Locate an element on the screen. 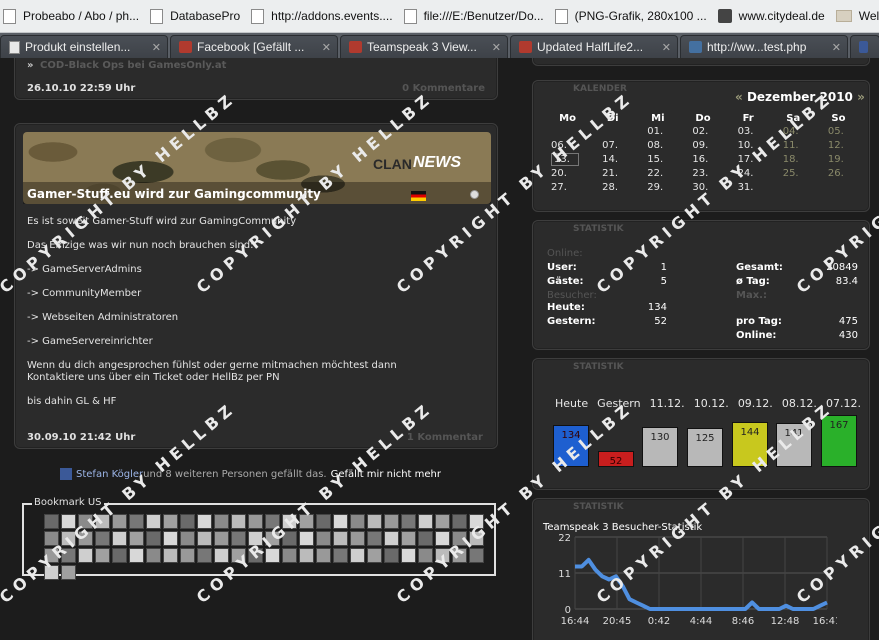  calendar-day: 16. is located at coordinates (702, 160).